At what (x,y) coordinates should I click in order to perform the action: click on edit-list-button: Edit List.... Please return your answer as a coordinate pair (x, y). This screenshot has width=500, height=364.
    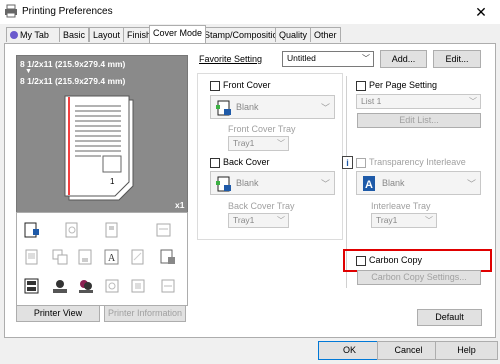
    Looking at the image, I should click on (419, 120).